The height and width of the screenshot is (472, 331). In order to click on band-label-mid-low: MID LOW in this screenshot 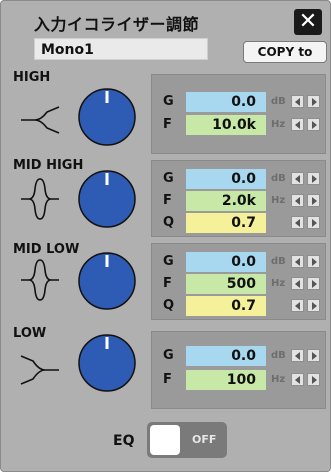, I will do `click(46, 249)`.